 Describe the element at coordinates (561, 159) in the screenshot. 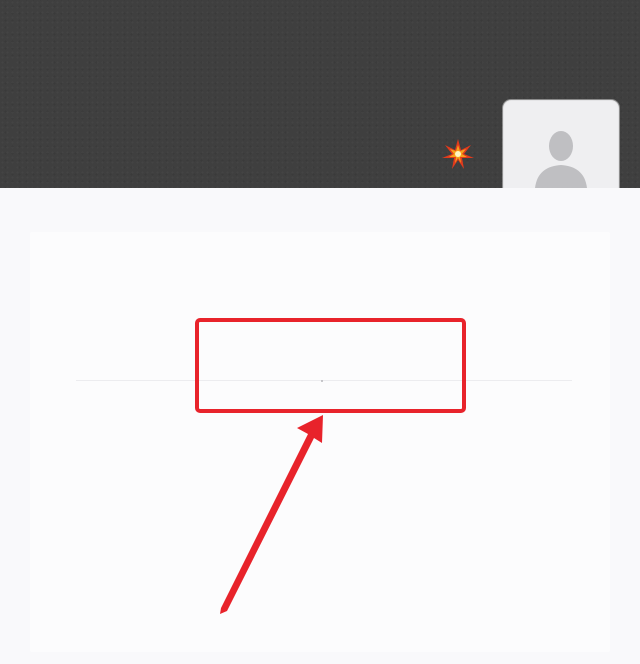

I see `default-person-icon` at that location.